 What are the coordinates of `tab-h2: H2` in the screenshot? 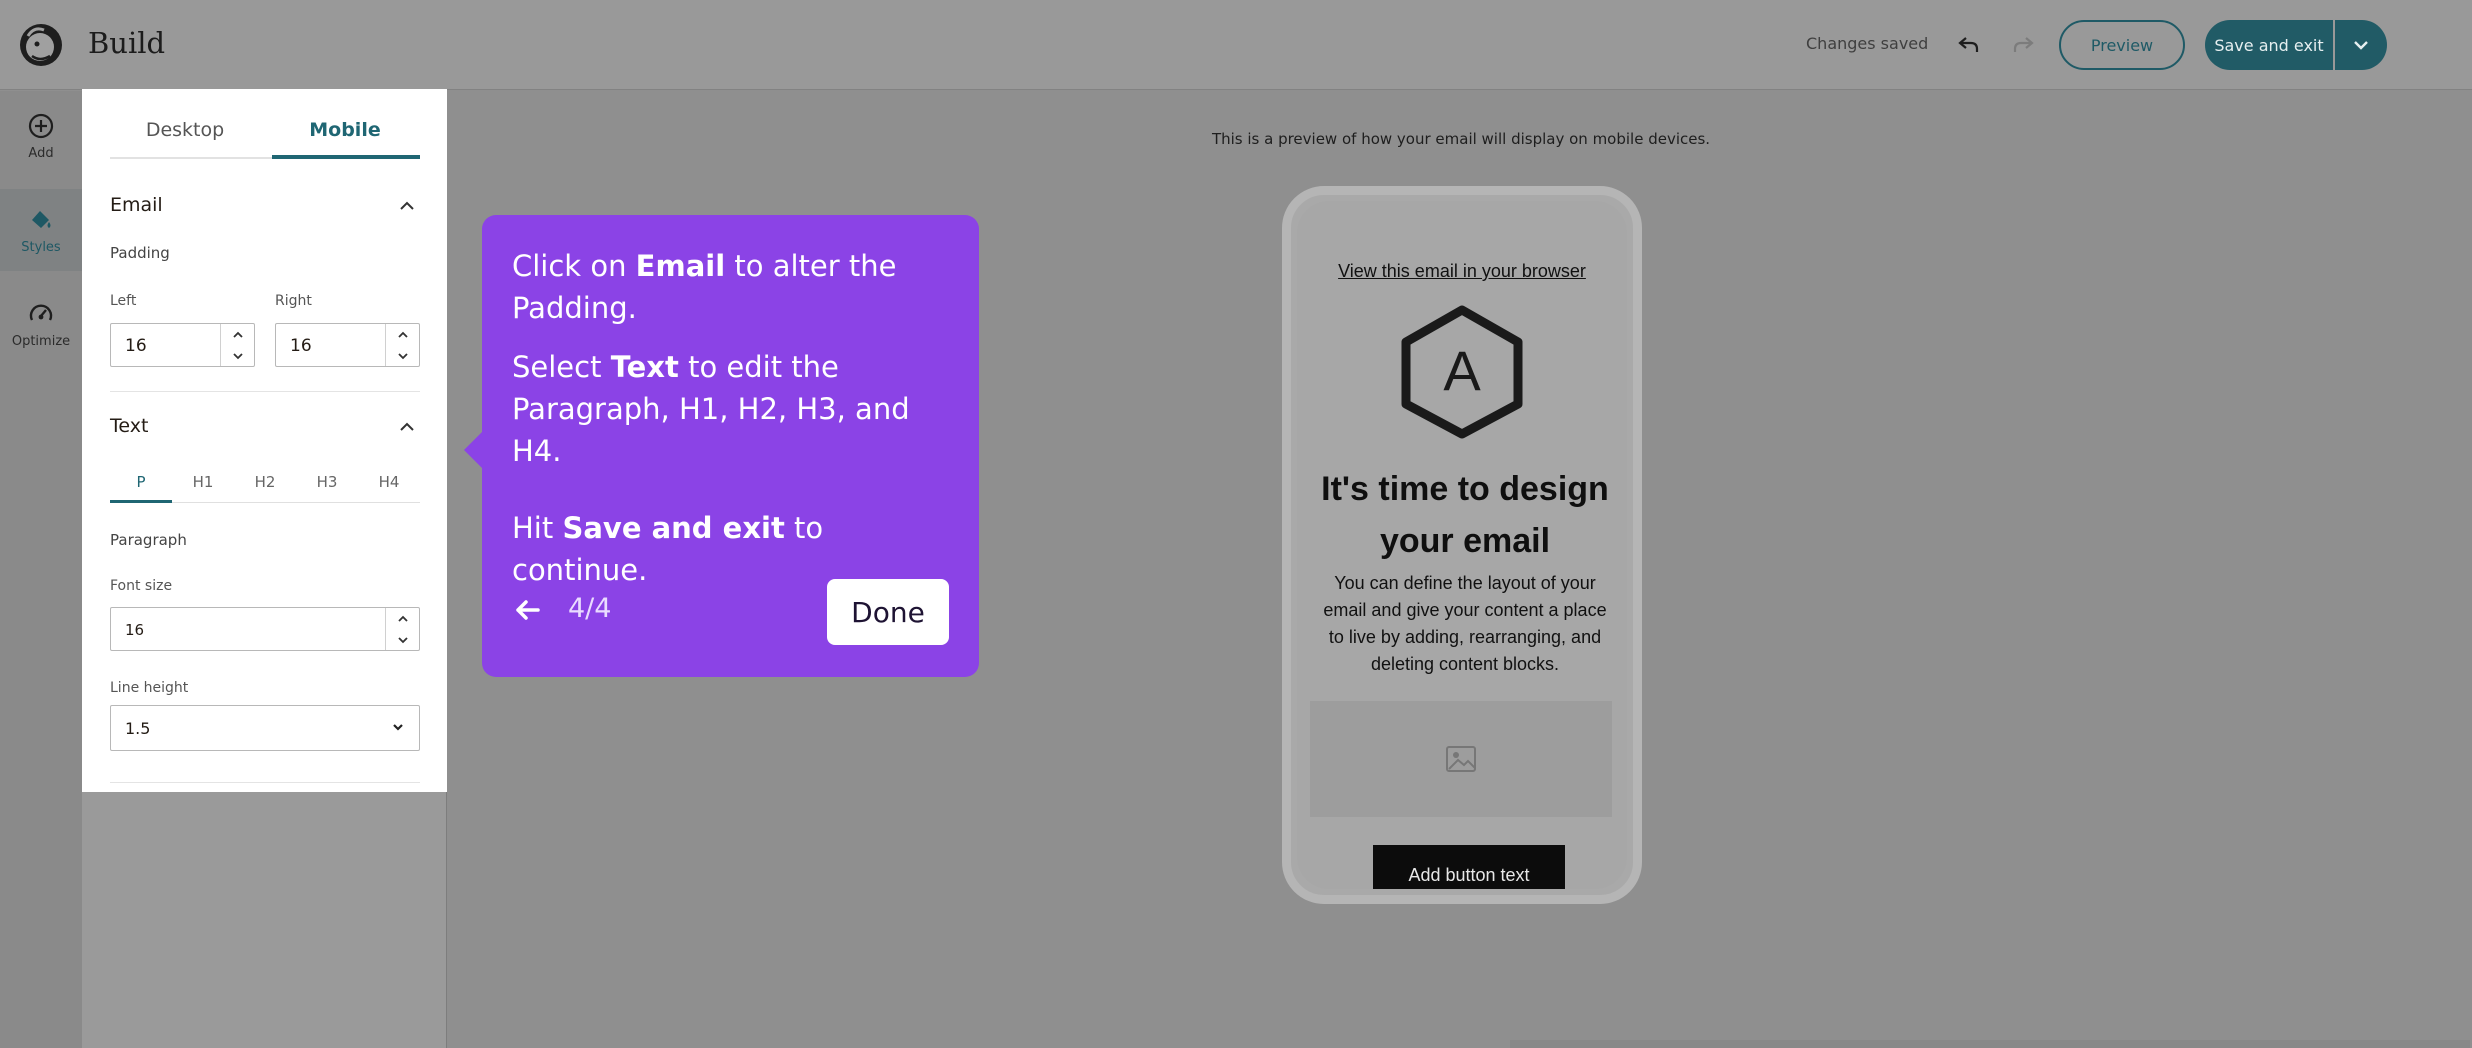 It's located at (265, 482).